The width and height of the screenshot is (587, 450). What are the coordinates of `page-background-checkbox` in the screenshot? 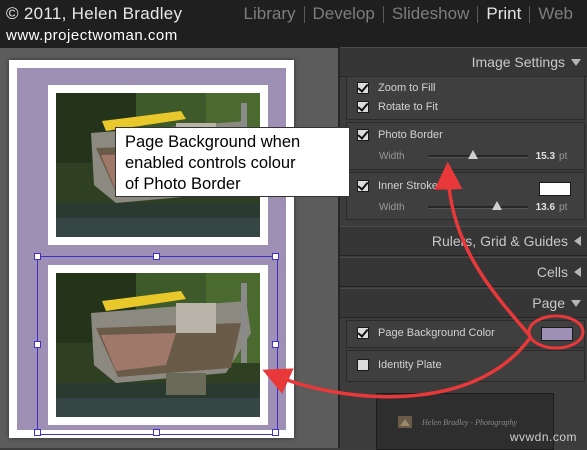 It's located at (363, 333).